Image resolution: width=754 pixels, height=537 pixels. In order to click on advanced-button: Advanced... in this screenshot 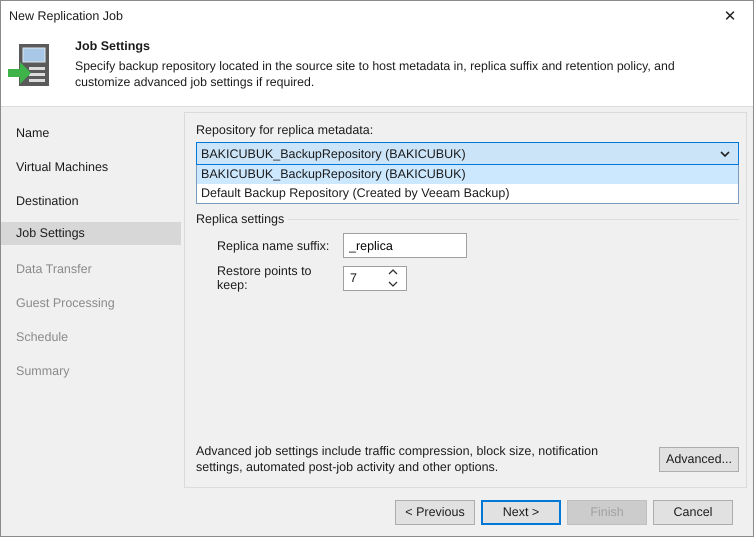, I will do `click(699, 459)`.